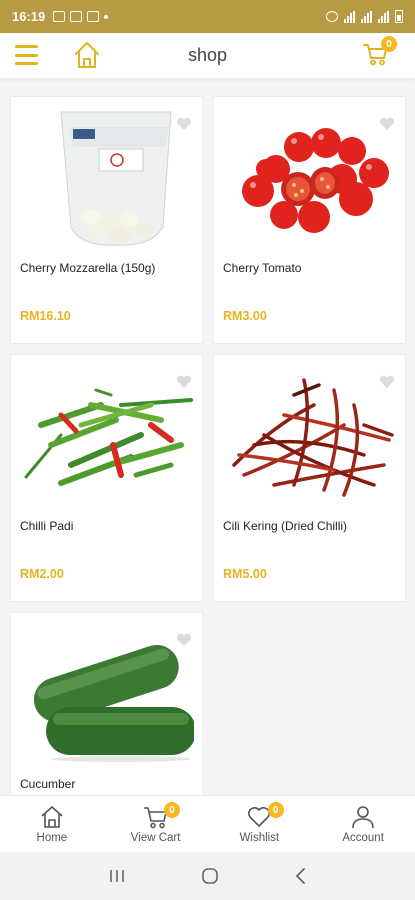 This screenshot has height=900, width=415. I want to click on nav-wishlist-label: Wishlist, so click(259, 838).